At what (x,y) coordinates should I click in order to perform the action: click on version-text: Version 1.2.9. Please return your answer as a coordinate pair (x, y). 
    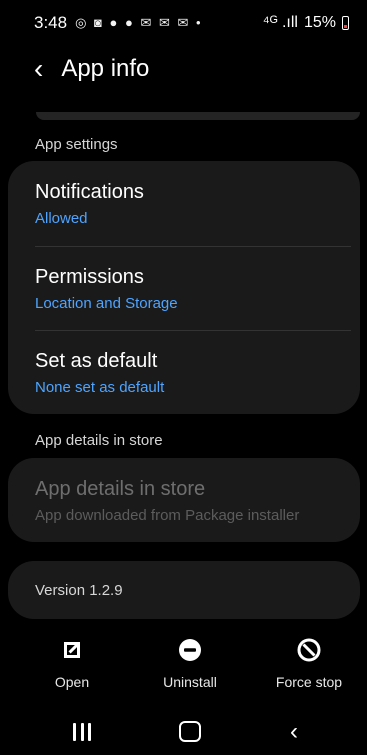
    Looking at the image, I should click on (79, 590).